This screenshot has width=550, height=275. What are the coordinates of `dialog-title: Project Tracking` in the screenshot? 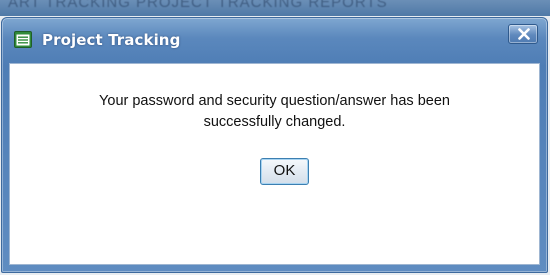 It's located at (111, 40).